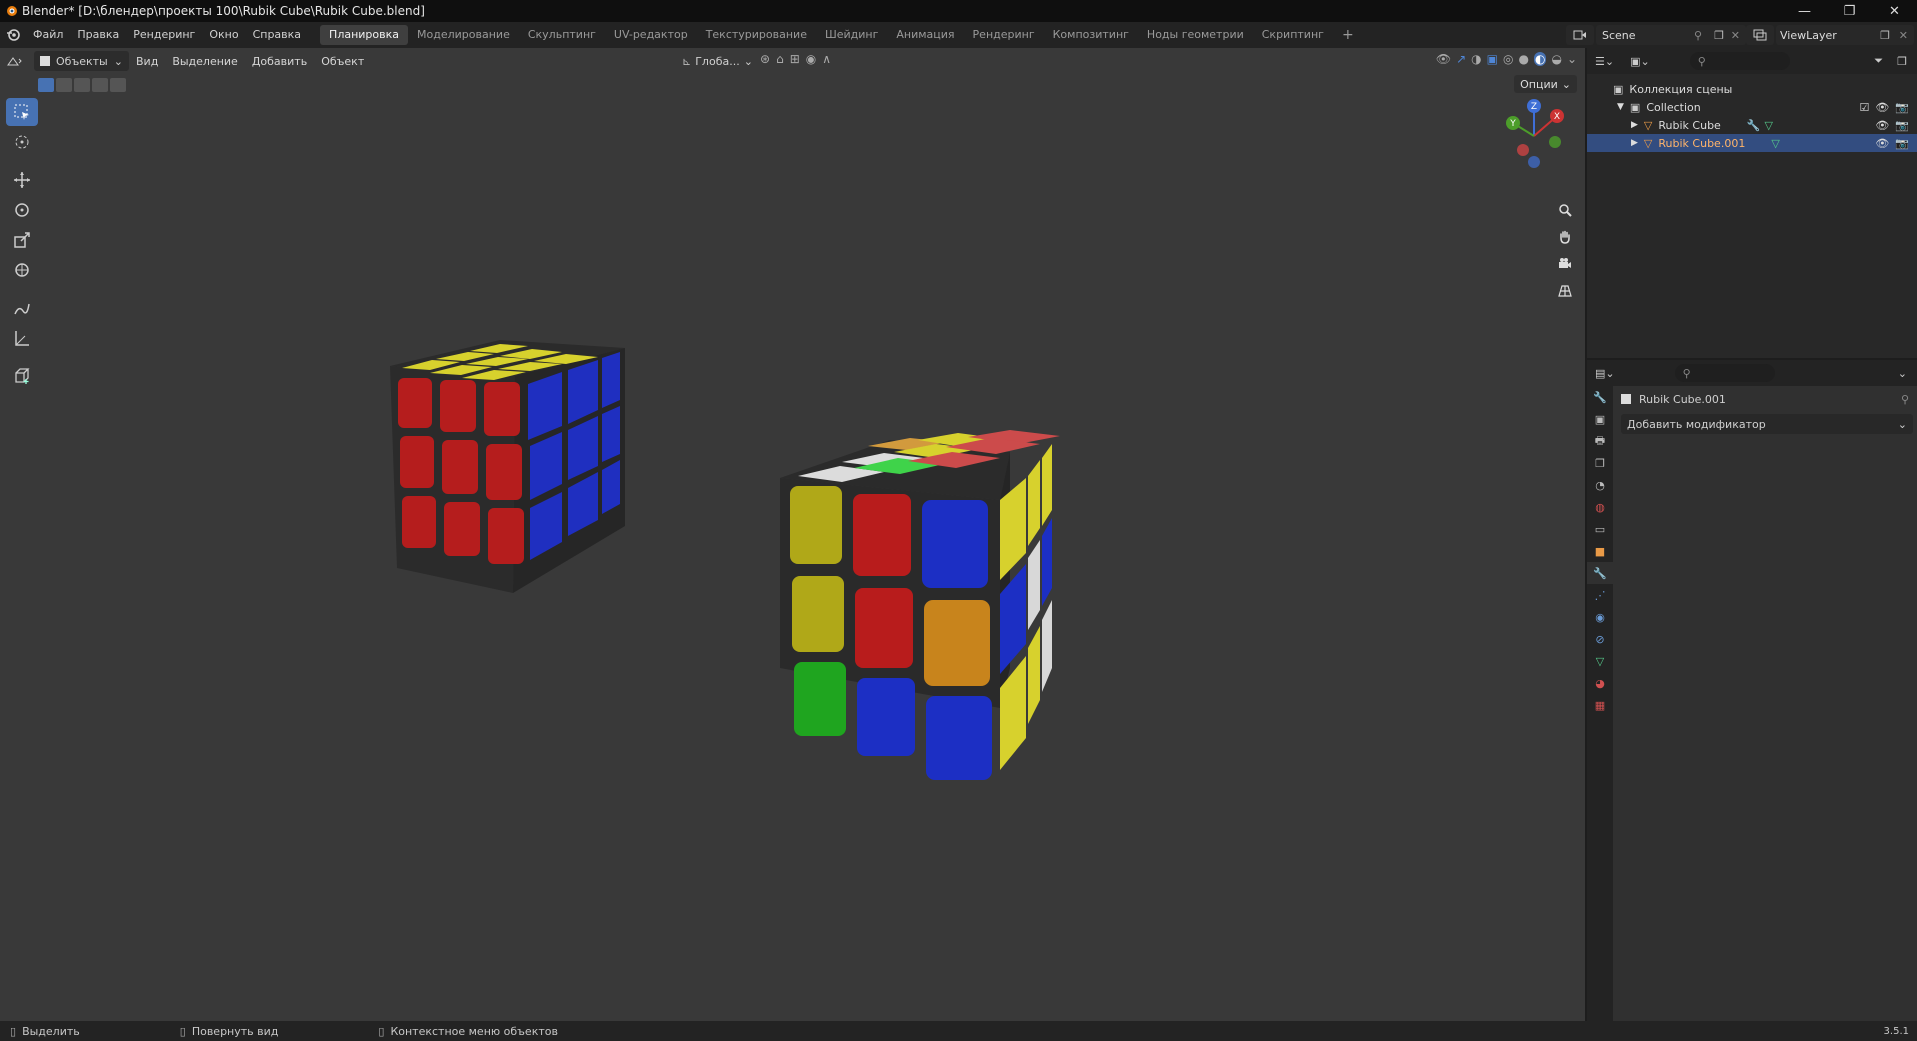 Image resolution: width=1917 pixels, height=1041 pixels. I want to click on expand-arrow-icon: ▼, so click(1620, 107).